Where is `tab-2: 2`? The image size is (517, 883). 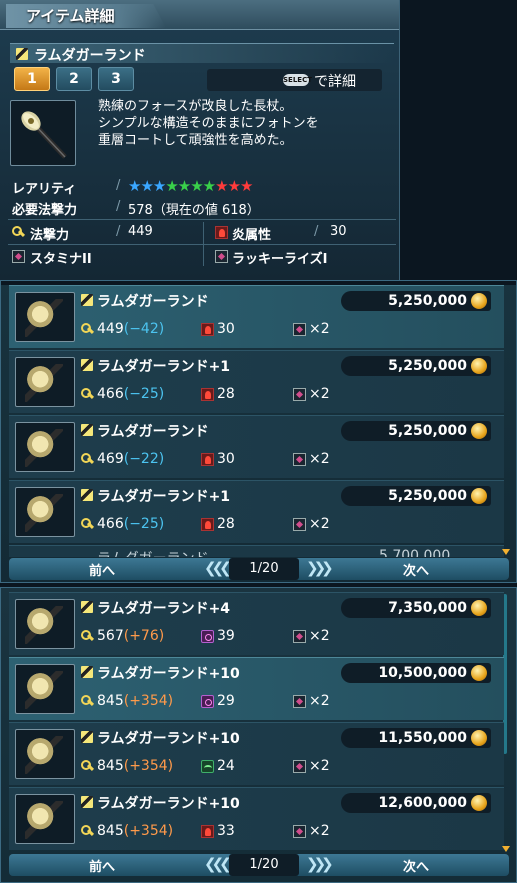
tab-2: 2 is located at coordinates (74, 79).